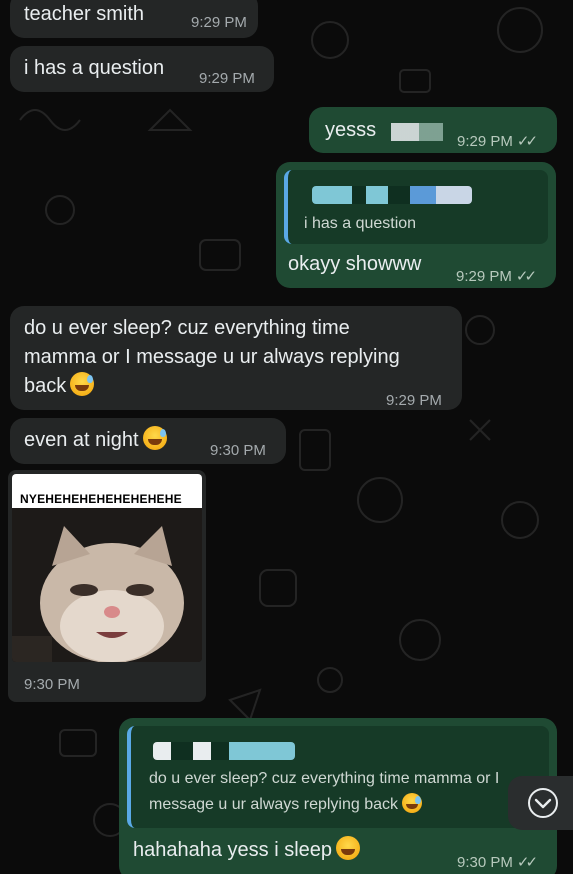  What do you see at coordinates (94, 68) in the screenshot?
I see `message-text: i has a question` at bounding box center [94, 68].